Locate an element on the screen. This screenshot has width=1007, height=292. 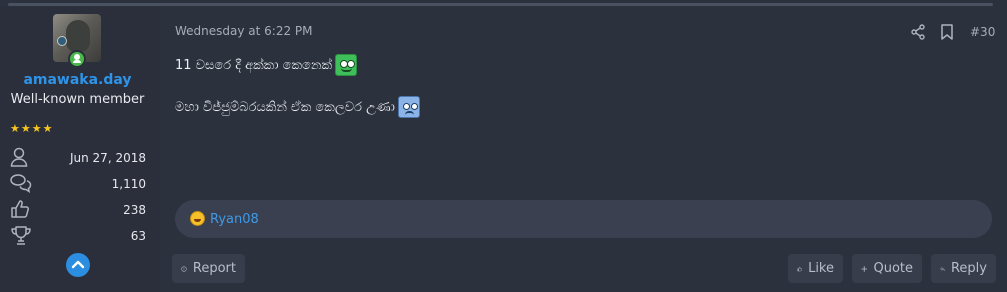
message-line: මහා විජ්ජුම්බරයකින් ඒක කෙලවර උණා is located at coordinates (297, 107).